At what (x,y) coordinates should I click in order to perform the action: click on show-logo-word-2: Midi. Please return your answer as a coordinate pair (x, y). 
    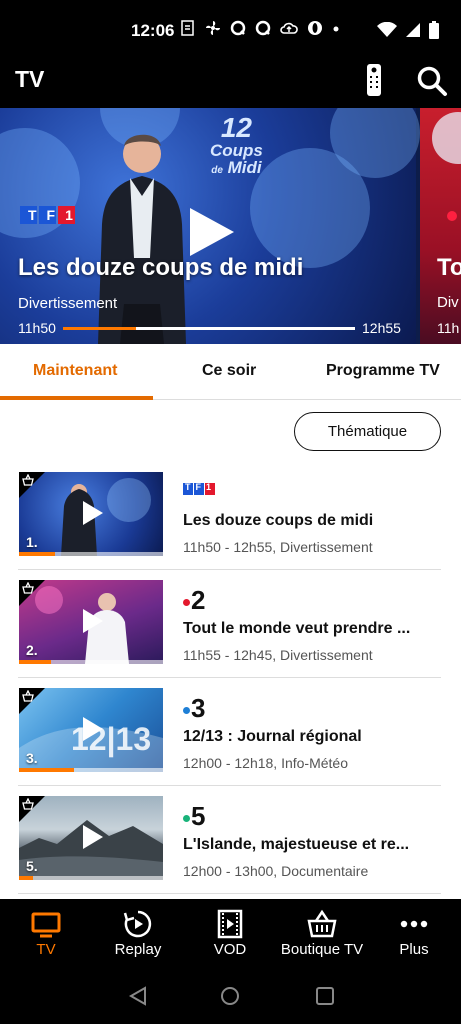
    Looking at the image, I should click on (244, 167).